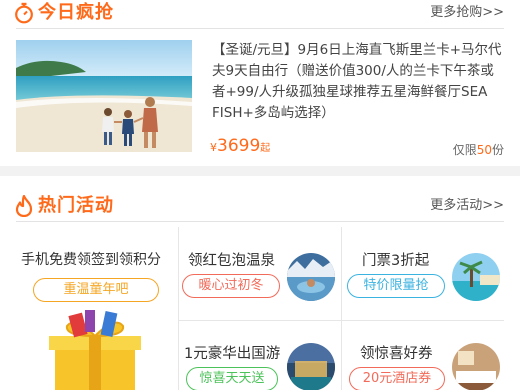 Image resolution: width=520 pixels, height=390 pixels. I want to click on price-value: 3699, so click(239, 146).